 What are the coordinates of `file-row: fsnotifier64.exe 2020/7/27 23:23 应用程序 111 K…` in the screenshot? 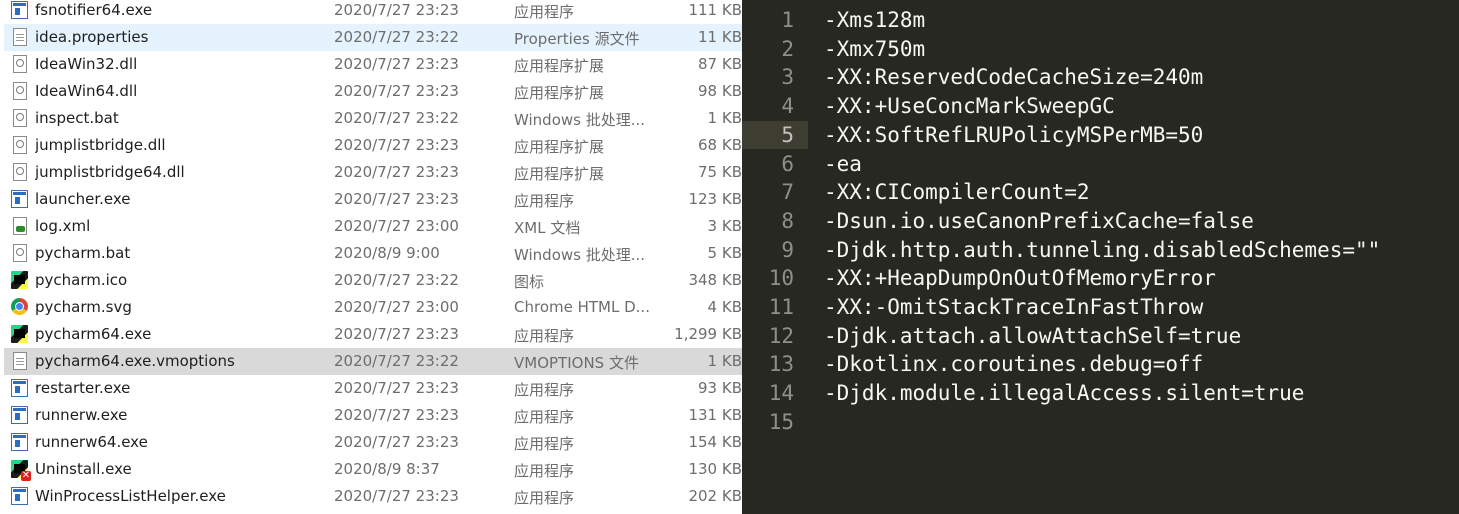 It's located at (373, 12).